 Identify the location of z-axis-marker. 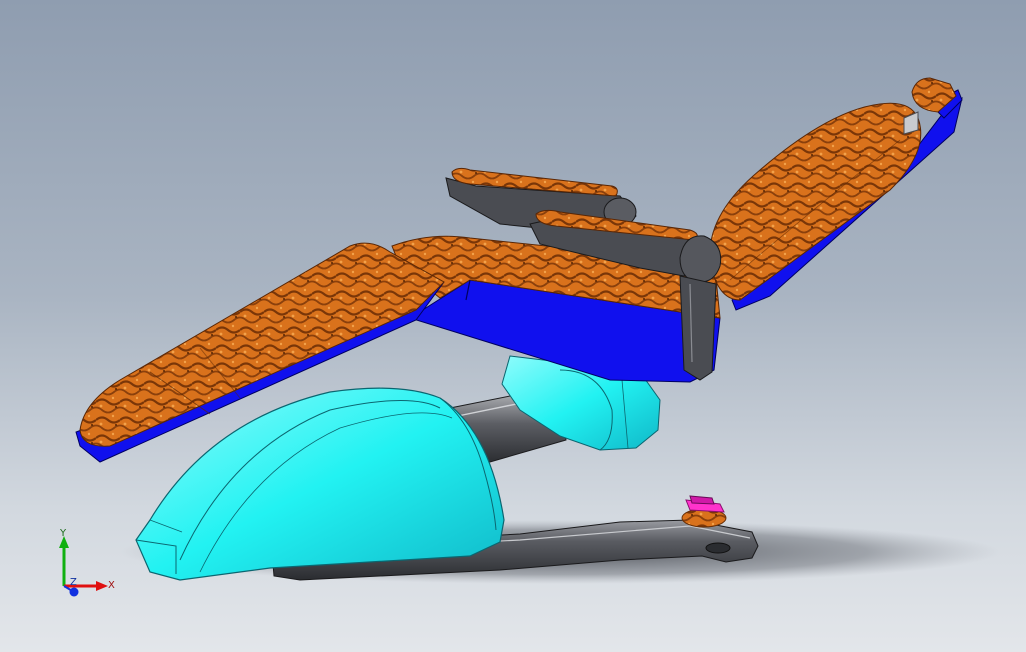
(74, 592).